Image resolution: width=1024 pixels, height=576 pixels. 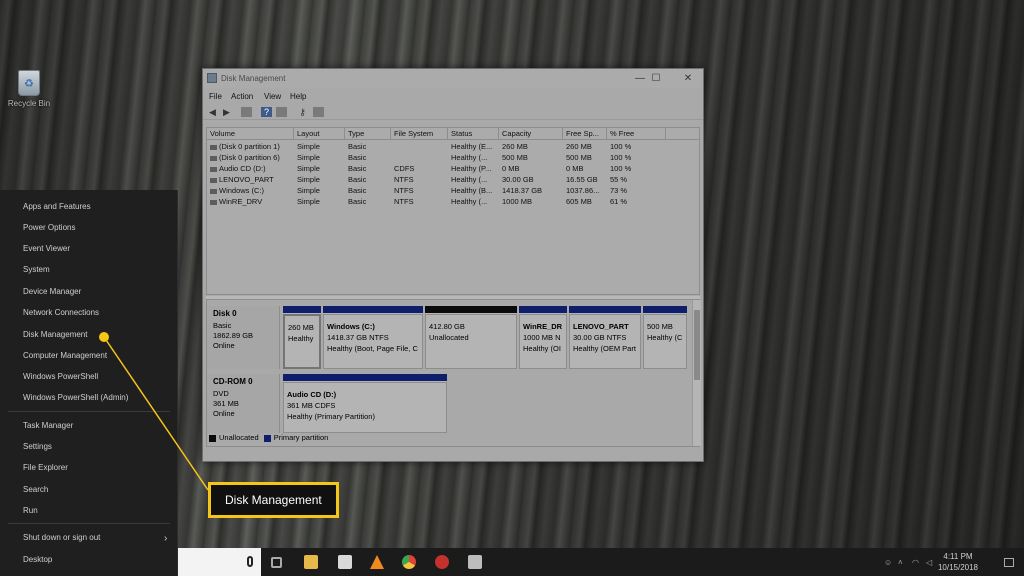 What do you see at coordinates (48, 425) in the screenshot?
I see `menu-item-task-manager: Task Manager` at bounding box center [48, 425].